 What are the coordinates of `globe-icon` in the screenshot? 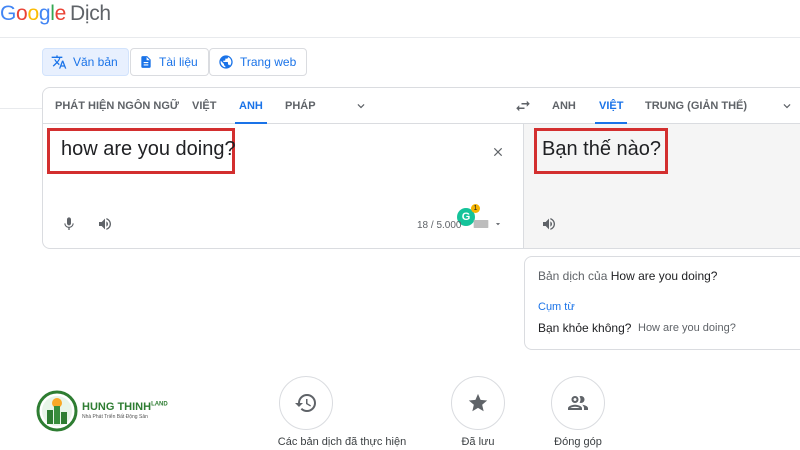 It's located at (226, 62).